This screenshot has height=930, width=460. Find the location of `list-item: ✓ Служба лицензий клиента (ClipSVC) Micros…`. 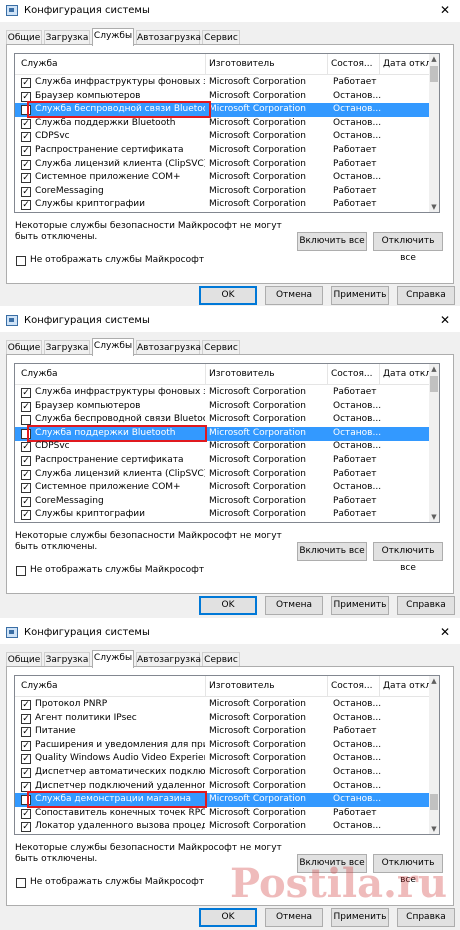

list-item: ✓ Служба лицензий клиента (ClipSVC) Micros… is located at coordinates (222, 165).